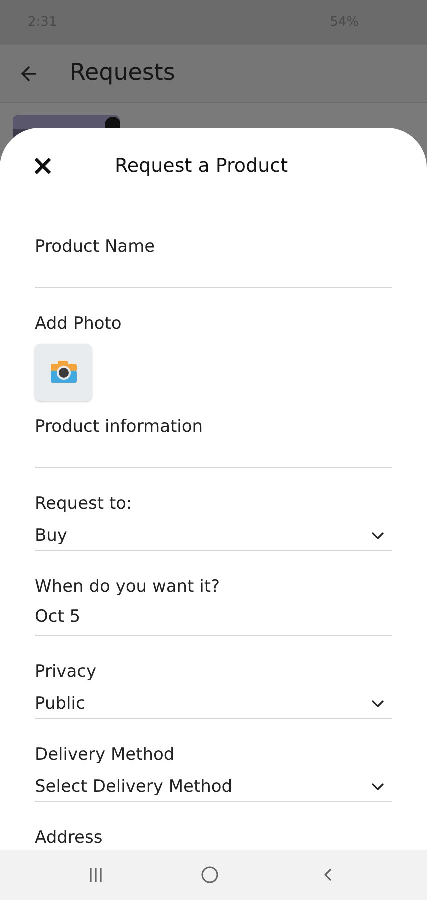 This screenshot has height=900, width=427. I want to click on close-button: ×, so click(43, 166).